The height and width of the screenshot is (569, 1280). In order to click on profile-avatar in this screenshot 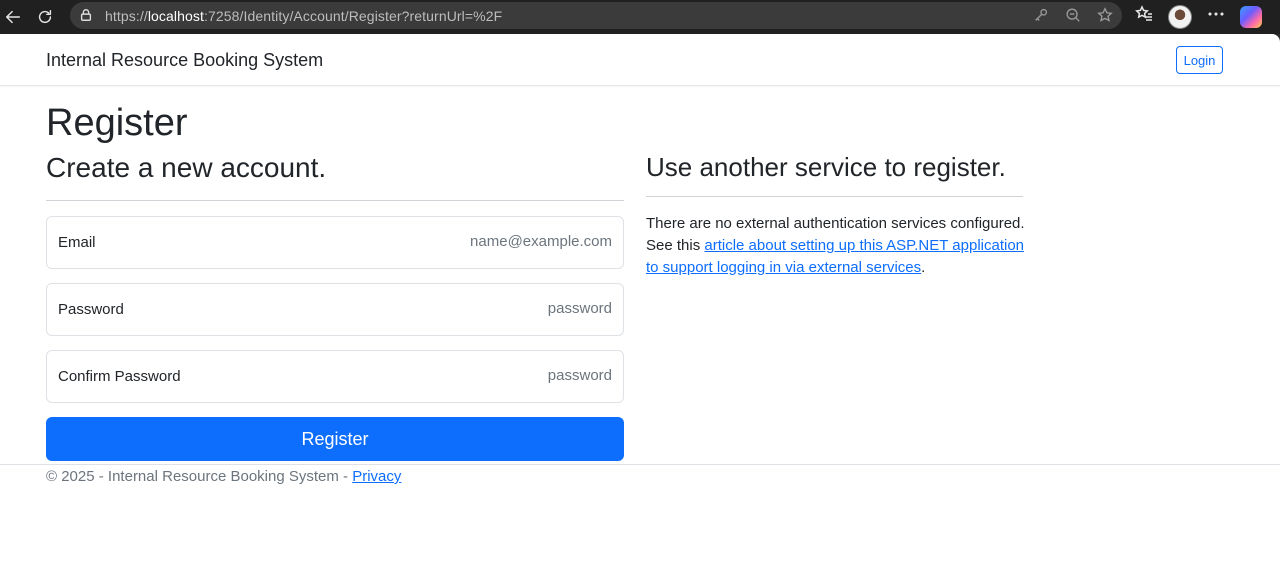, I will do `click(1180, 16)`.